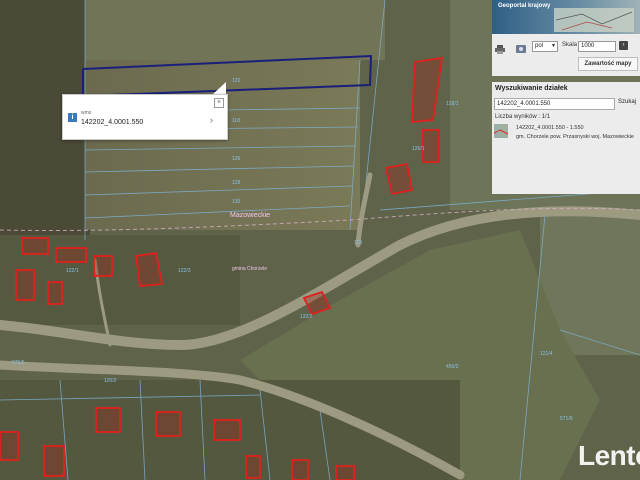 Image resolution: width=640 pixels, height=480 pixels. What do you see at coordinates (452, 367) in the screenshot?
I see `parcel-number: 456/2` at bounding box center [452, 367].